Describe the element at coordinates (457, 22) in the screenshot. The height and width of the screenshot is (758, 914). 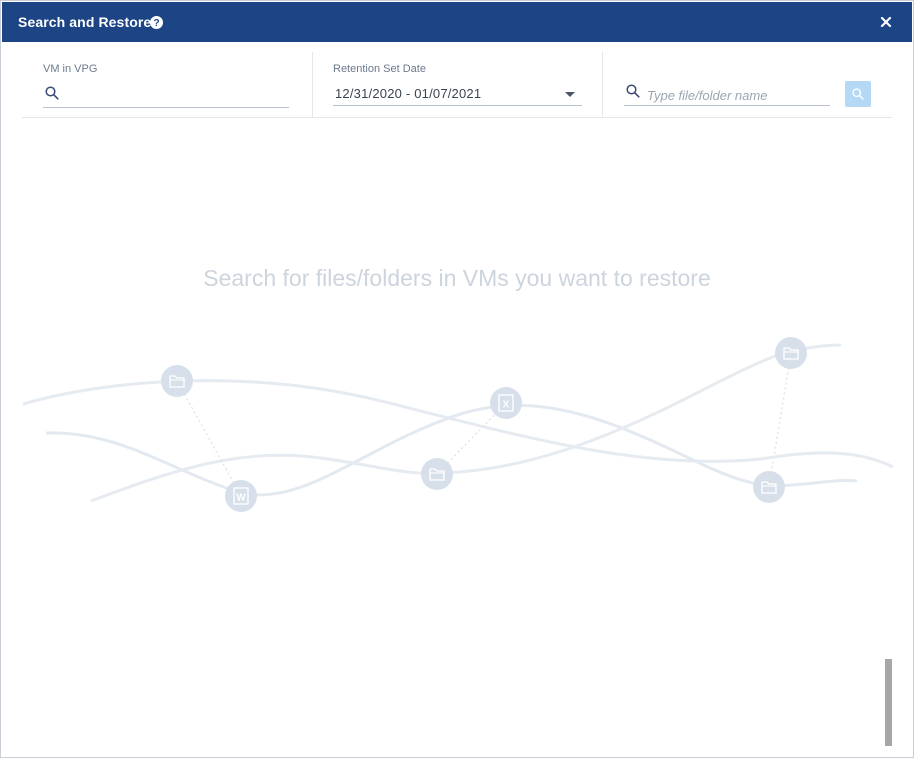
I see `dialog-header: Search and Restore ?` at that location.